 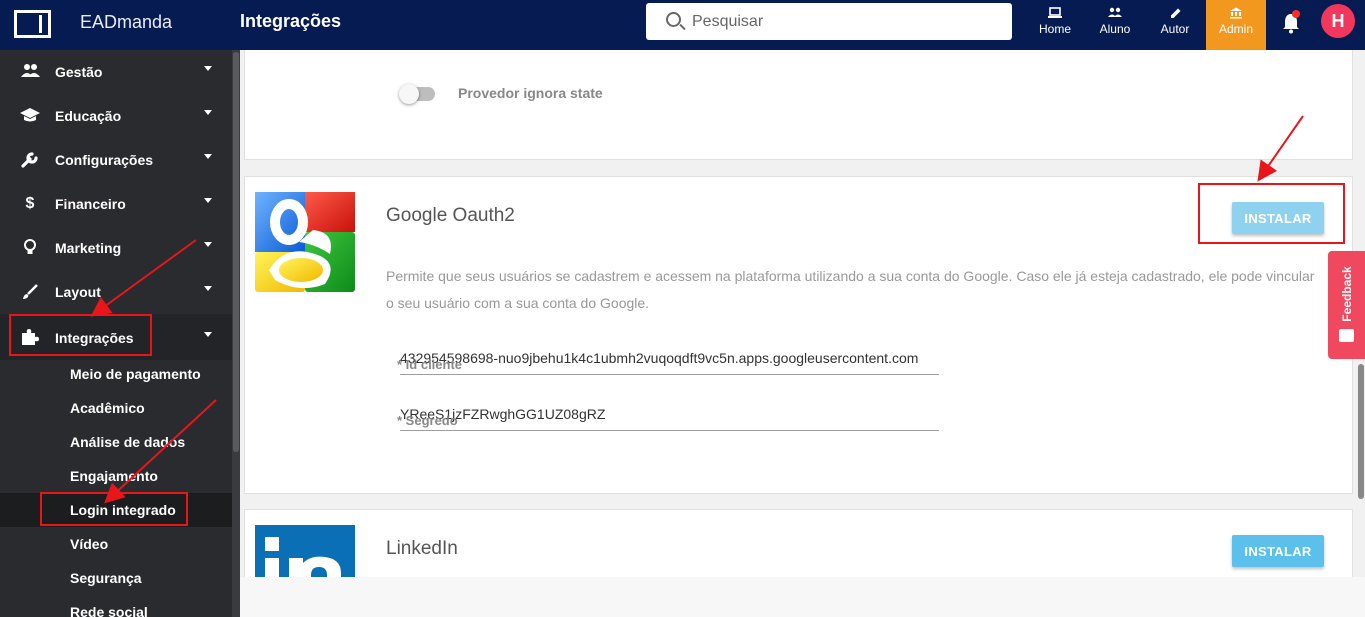 I want to click on secret-value: YReeS1jzFZRwghGG1UZ08gRZ, so click(x=669, y=414).